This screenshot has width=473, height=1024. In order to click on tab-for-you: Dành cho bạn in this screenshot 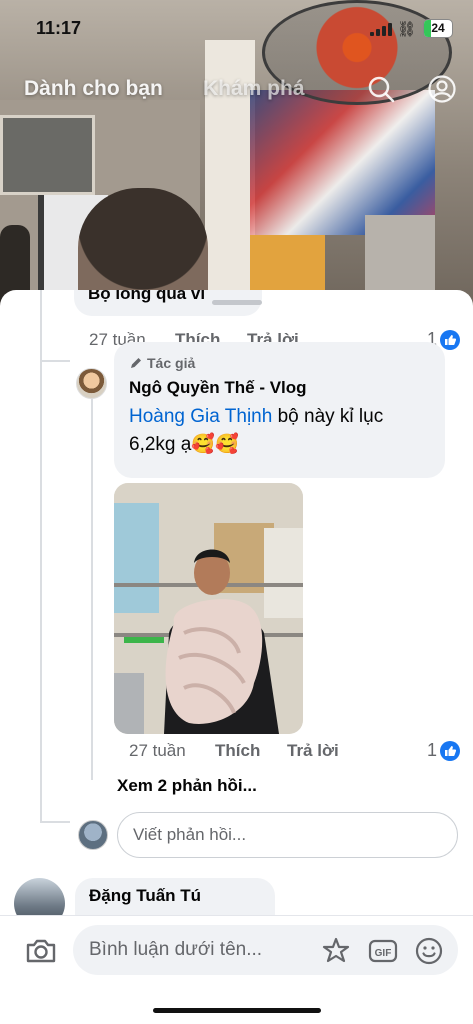, I will do `click(93, 89)`.